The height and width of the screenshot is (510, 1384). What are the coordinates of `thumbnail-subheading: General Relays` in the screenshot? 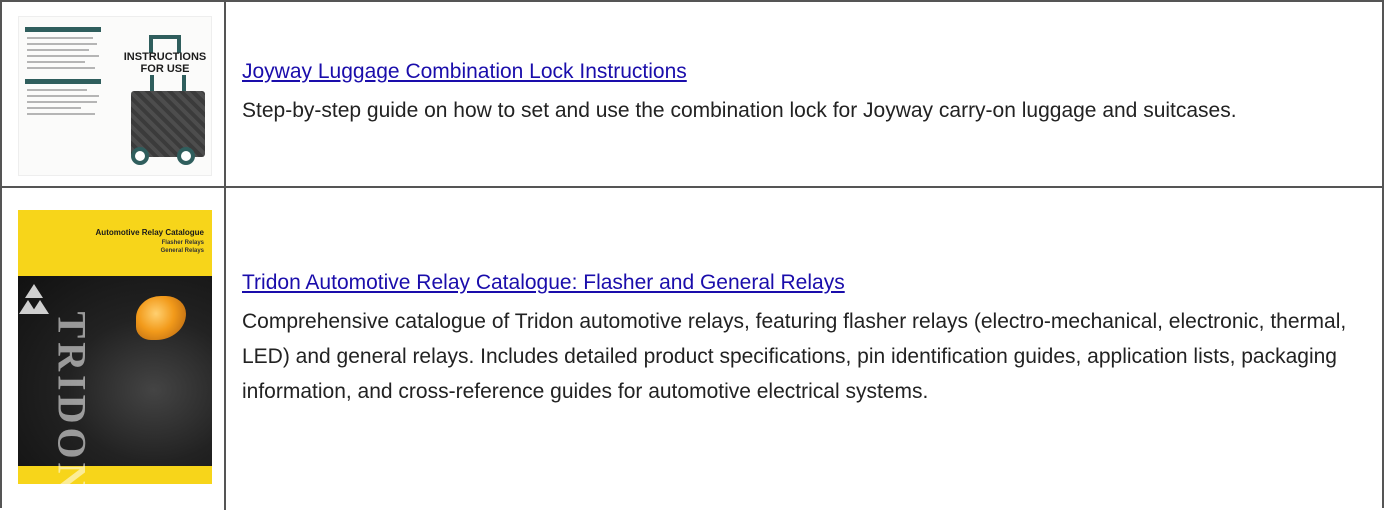 It's located at (182, 251).